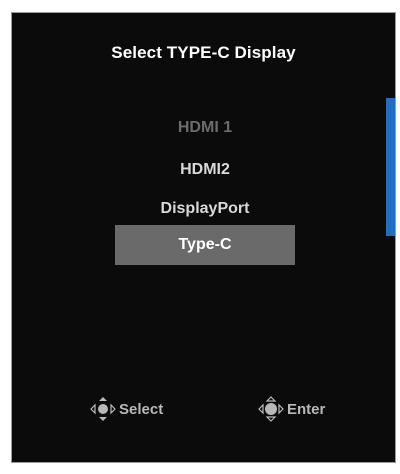  What do you see at coordinates (306, 409) in the screenshot?
I see `enter-hint-label: Enter` at bounding box center [306, 409].